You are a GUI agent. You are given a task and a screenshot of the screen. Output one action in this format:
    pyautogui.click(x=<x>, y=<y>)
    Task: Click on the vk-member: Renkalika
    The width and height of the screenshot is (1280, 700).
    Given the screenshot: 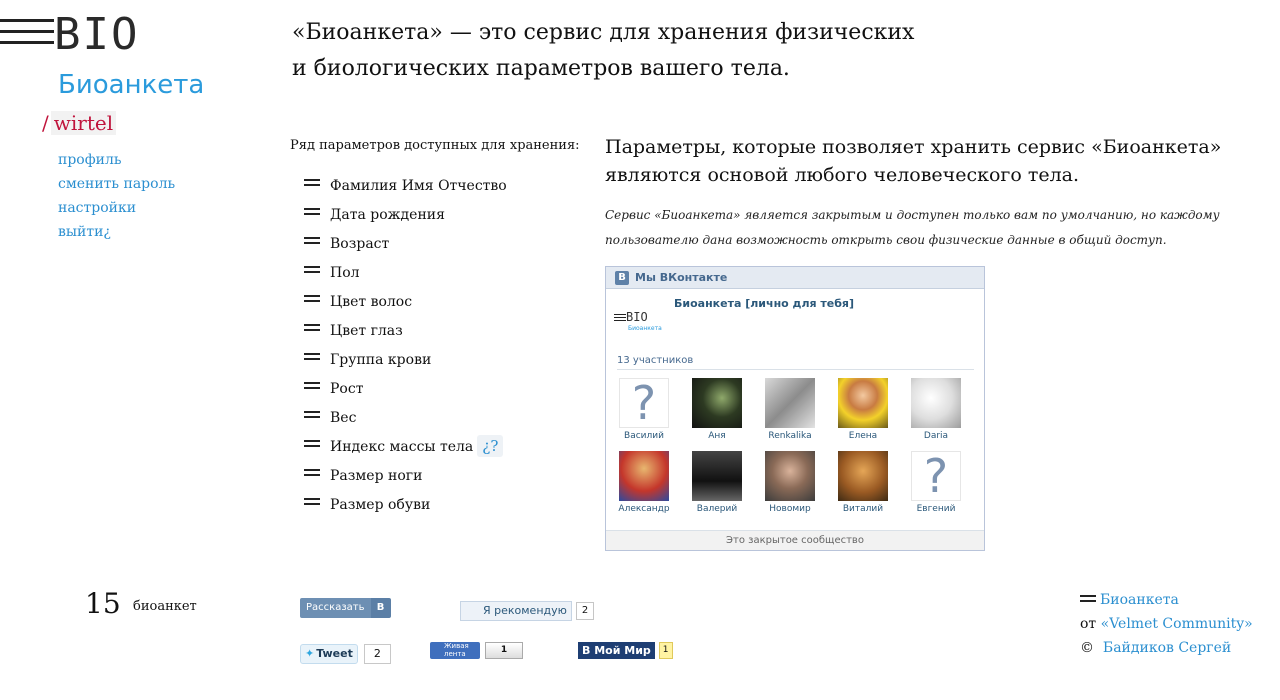 What is the action you would take?
    pyautogui.click(x=790, y=409)
    